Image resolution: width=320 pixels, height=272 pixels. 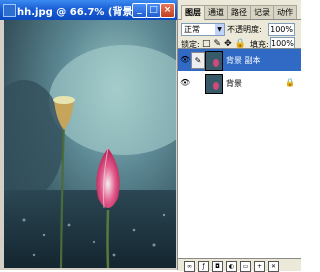 What do you see at coordinates (167, 10) in the screenshot?
I see `close-button: ×` at bounding box center [167, 10].